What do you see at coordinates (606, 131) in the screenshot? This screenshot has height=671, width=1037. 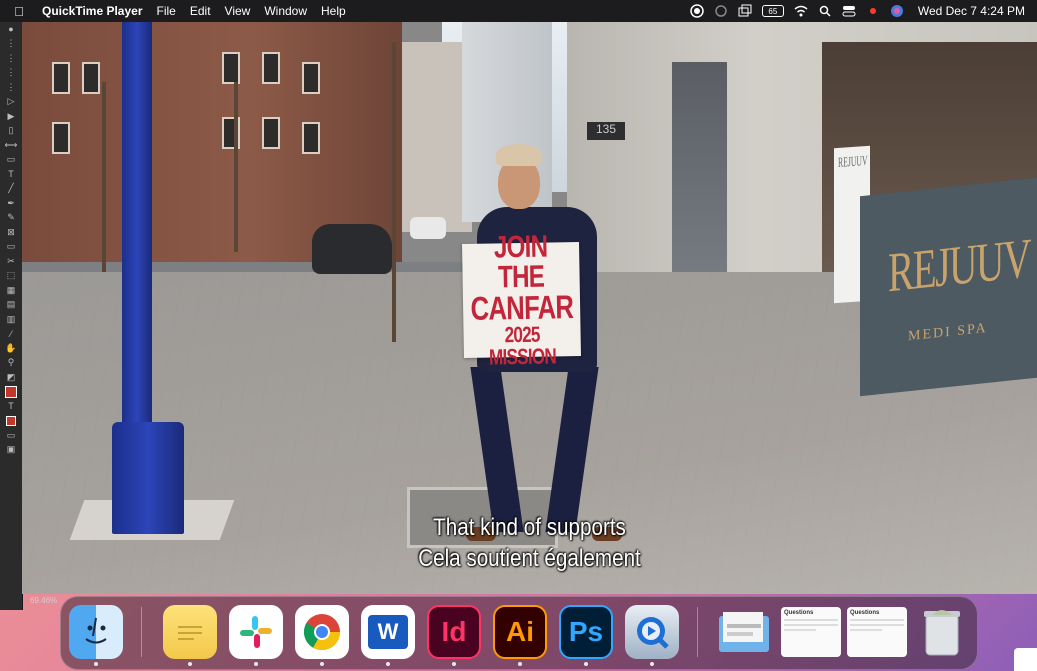 I see `address-number: 135` at bounding box center [606, 131].